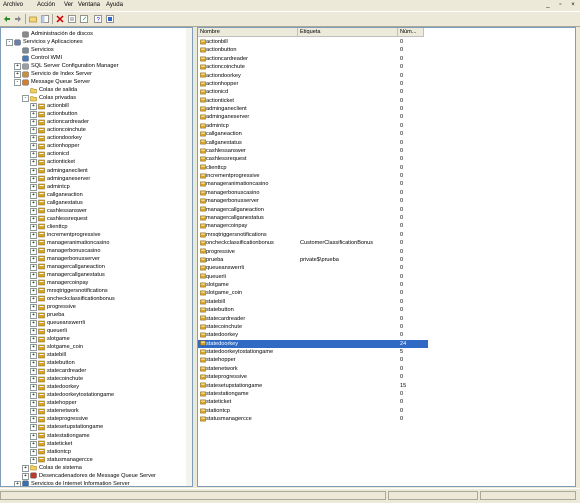 Image resolution: width=580 pixels, height=503 pixels. Describe the element at coordinates (93, 299) in the screenshot. I see `tree-node: + oncheckclassificationbonus` at that location.